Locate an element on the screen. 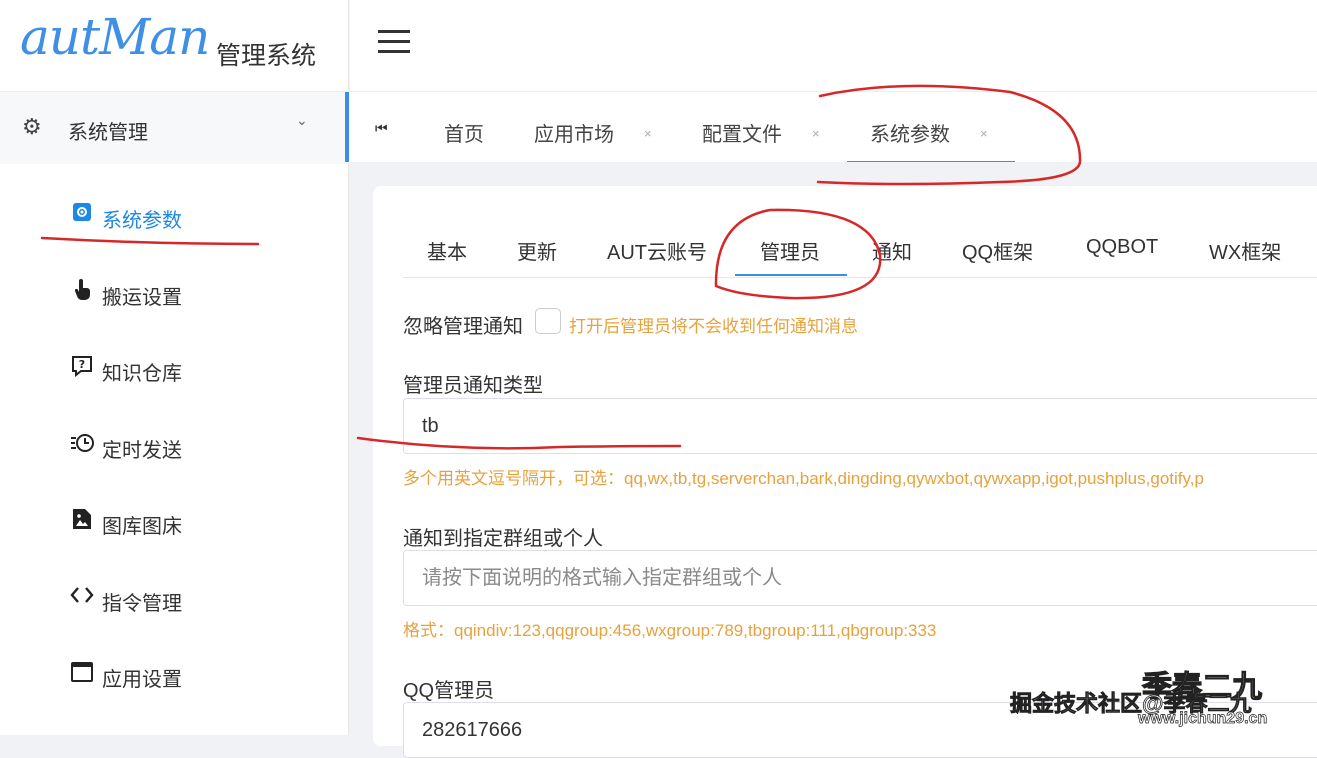  settings-subtabs: 基本 更新 AUT云账号 管理员 通知 QQ框架 QQBOT WX框架 is located at coordinates (860, 232).